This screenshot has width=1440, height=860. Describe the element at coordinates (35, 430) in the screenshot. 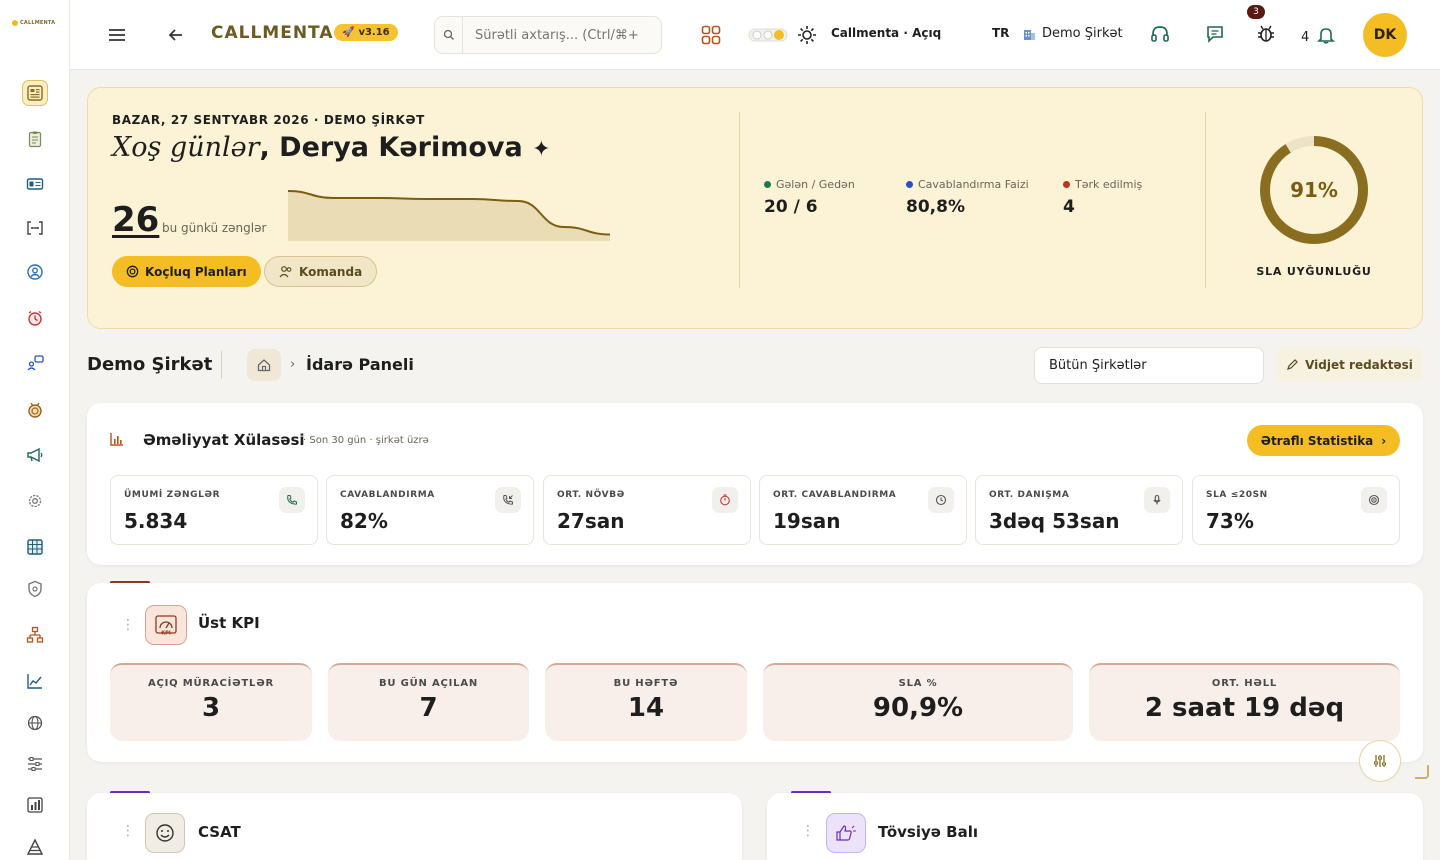

I see `sidebar: CALLMENTA` at that location.